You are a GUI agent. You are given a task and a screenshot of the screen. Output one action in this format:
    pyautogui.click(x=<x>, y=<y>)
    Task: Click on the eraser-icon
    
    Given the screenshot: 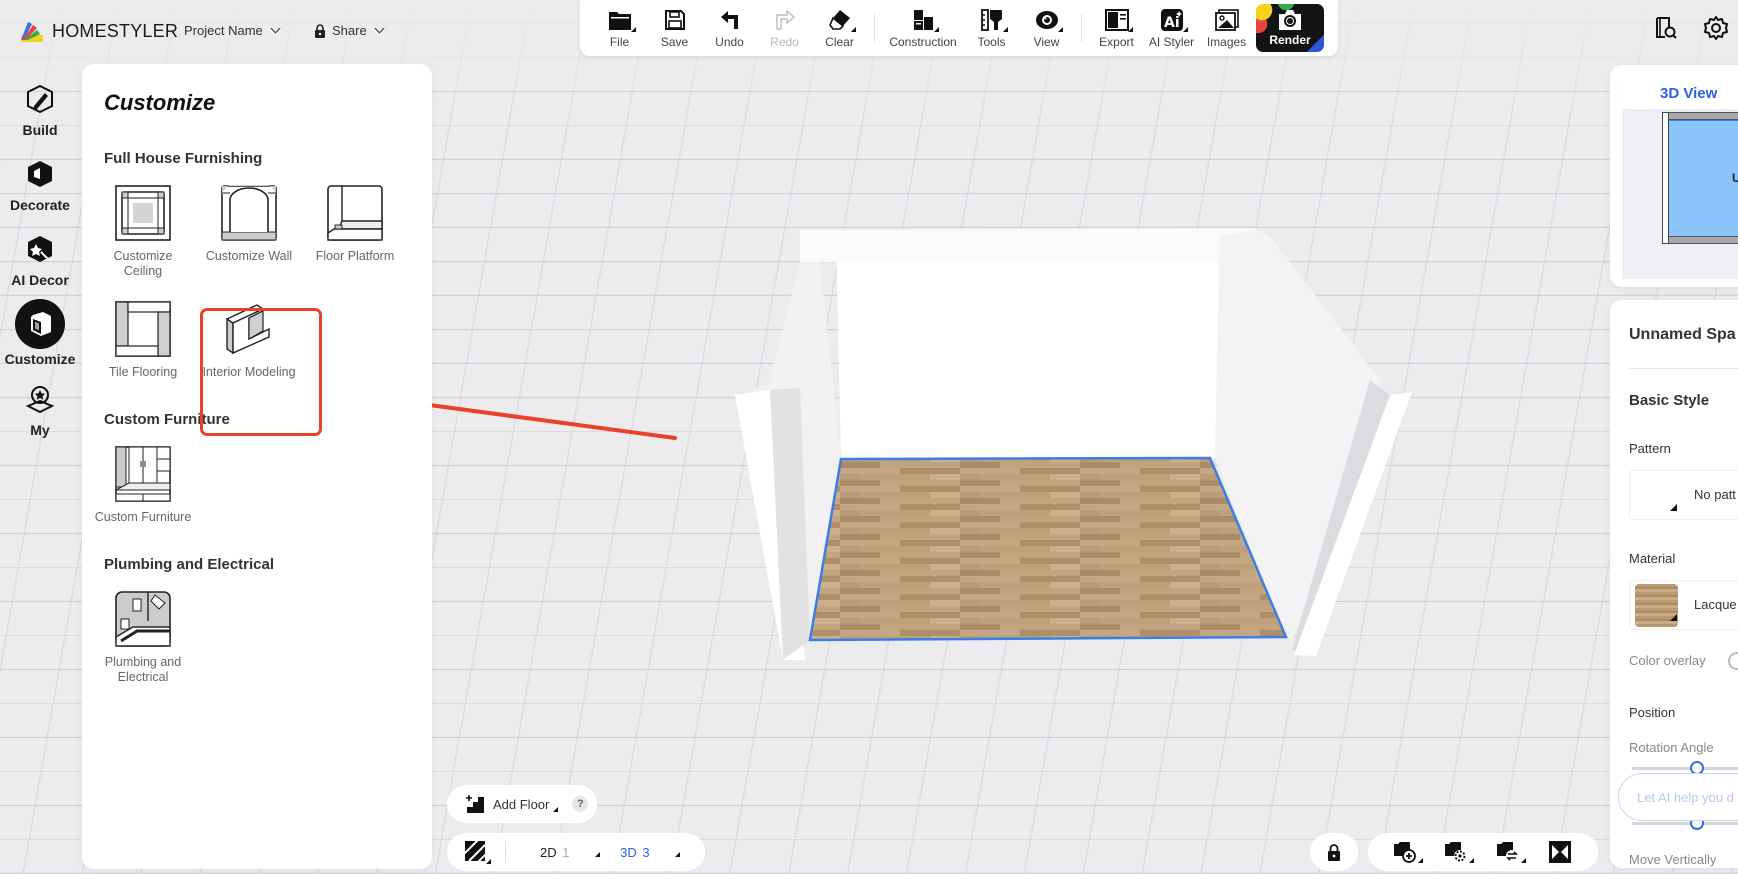 What is the action you would take?
    pyautogui.click(x=839, y=20)
    